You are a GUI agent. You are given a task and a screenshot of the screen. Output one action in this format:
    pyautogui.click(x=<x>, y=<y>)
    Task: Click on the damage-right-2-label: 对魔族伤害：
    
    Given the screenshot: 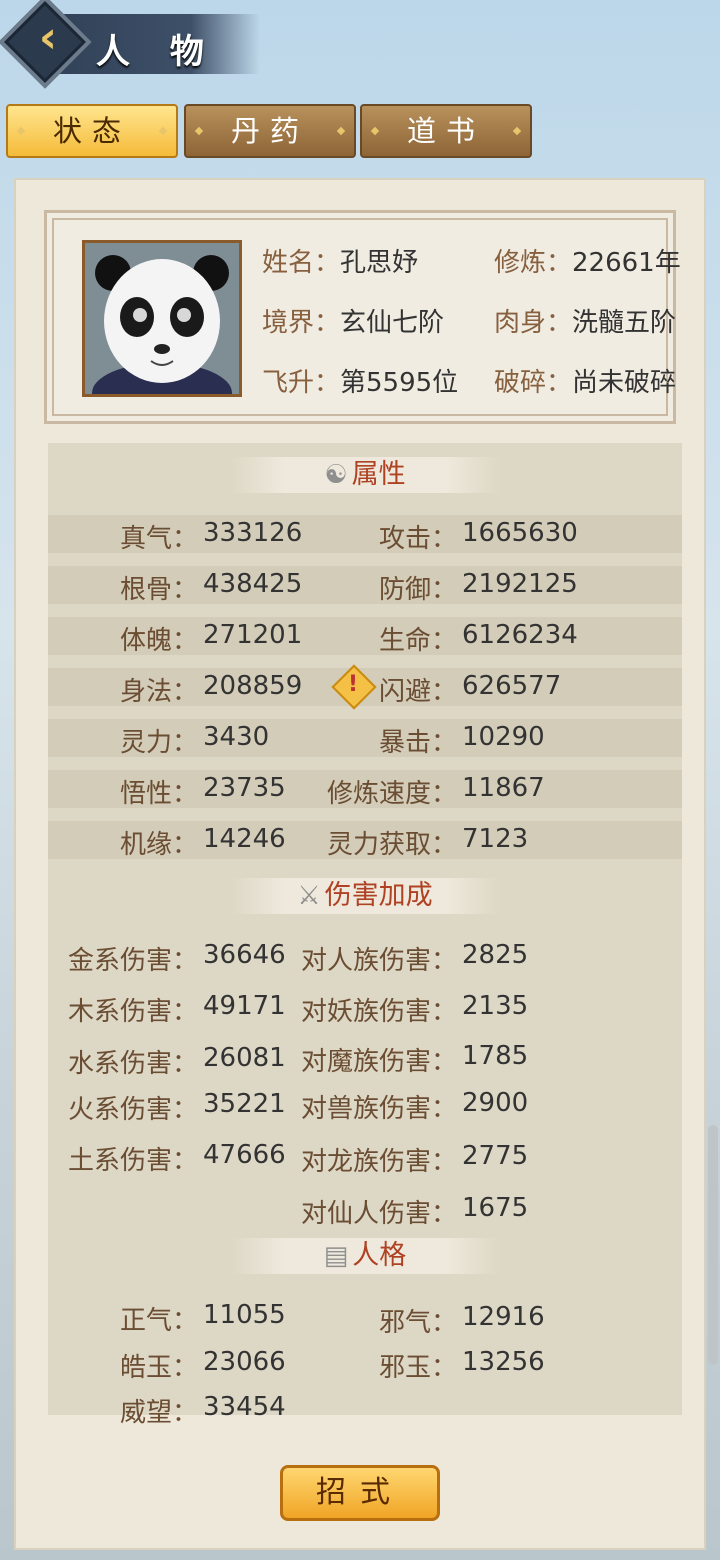 What is the action you would take?
    pyautogui.click(x=378, y=1062)
    